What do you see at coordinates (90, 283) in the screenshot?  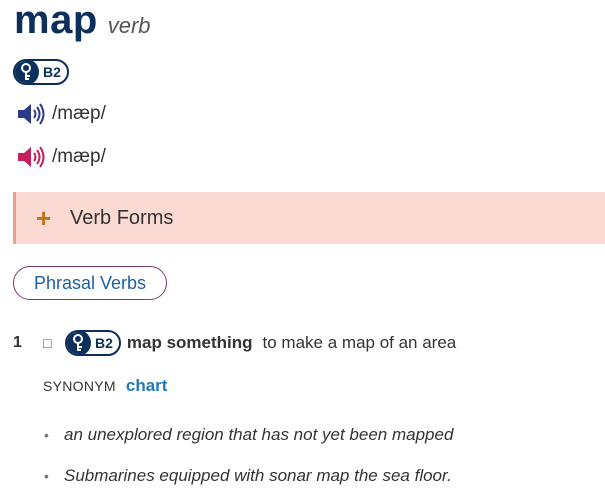 I see `phrasal-verbs-button: Phrasal Verbs` at bounding box center [90, 283].